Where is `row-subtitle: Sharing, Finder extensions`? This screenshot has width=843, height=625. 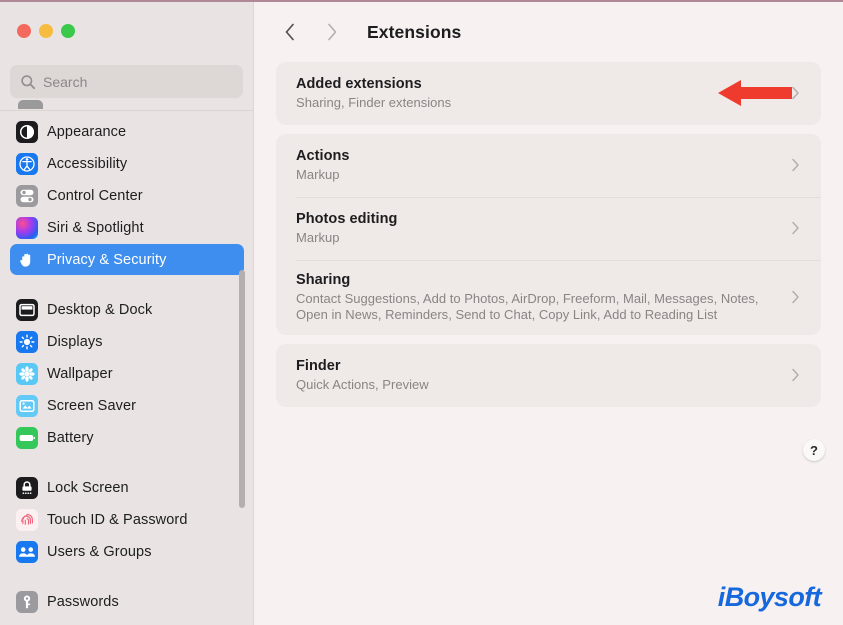
row-subtitle: Sharing, Finder extensions is located at coordinates (374, 102).